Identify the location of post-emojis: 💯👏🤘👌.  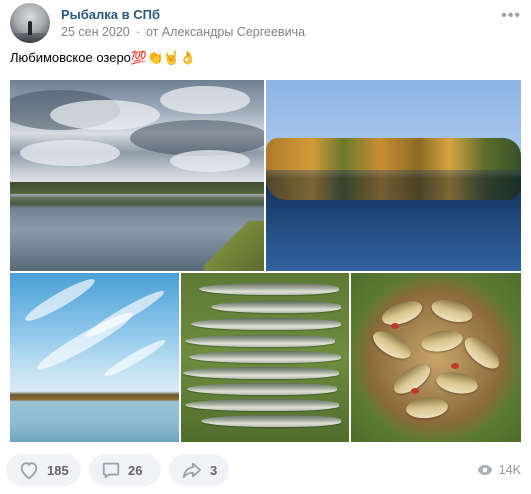
(163, 57).